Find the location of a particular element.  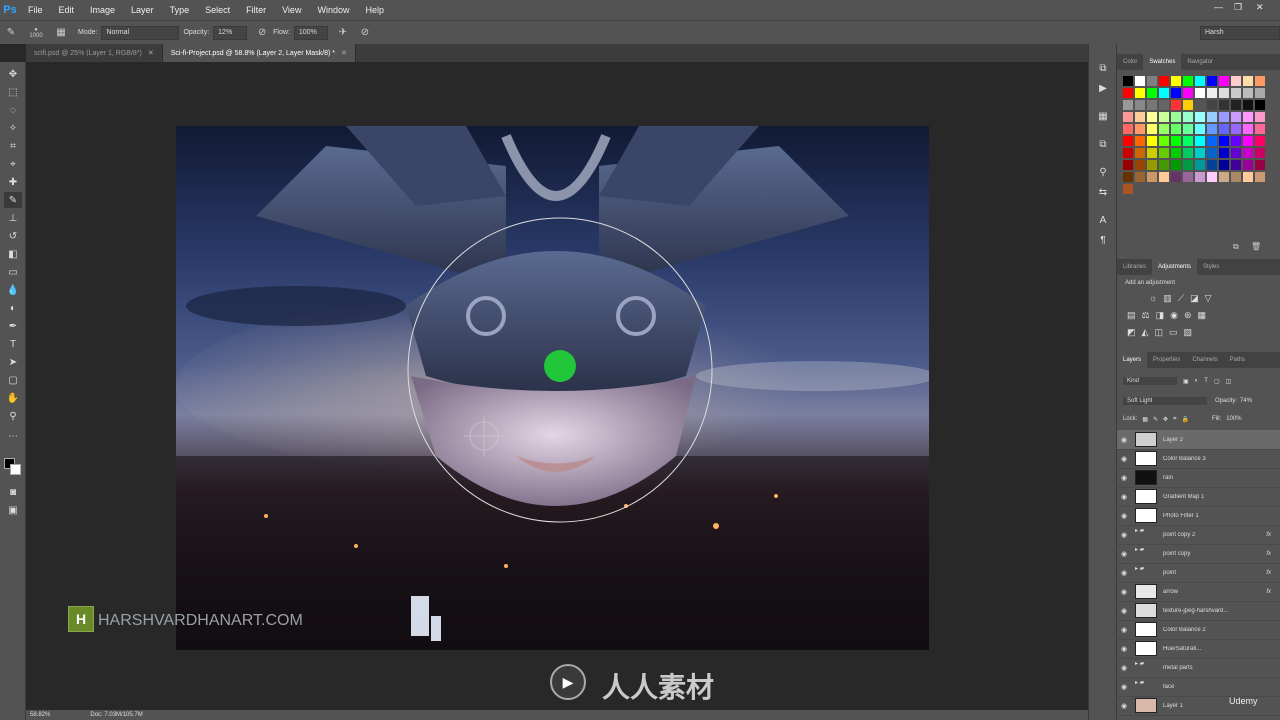

filter-adjust-icon: ◐ is located at coordinates (1197, 381).